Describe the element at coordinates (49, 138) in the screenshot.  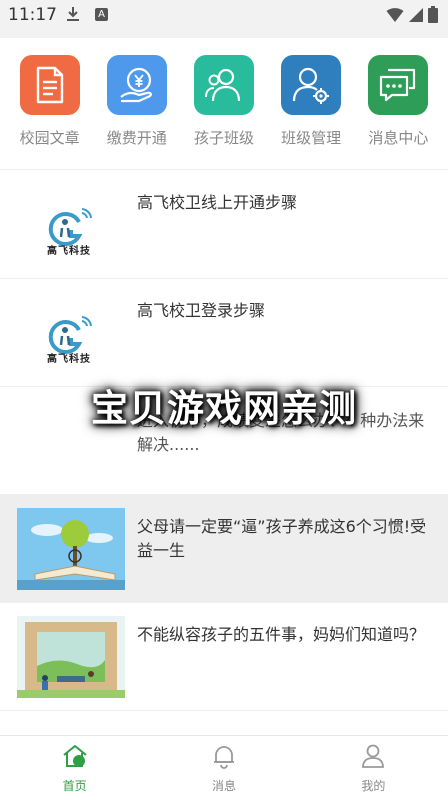
I see `quick-label: 校园文章` at that location.